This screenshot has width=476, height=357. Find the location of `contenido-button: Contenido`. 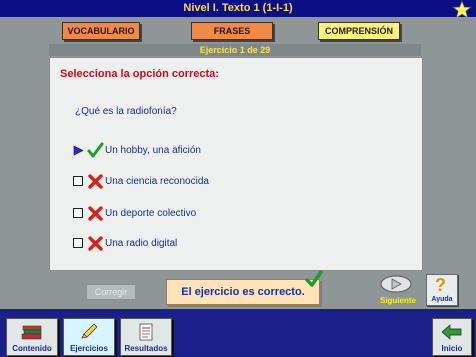

contenido-button: Contenido is located at coordinates (32, 337).